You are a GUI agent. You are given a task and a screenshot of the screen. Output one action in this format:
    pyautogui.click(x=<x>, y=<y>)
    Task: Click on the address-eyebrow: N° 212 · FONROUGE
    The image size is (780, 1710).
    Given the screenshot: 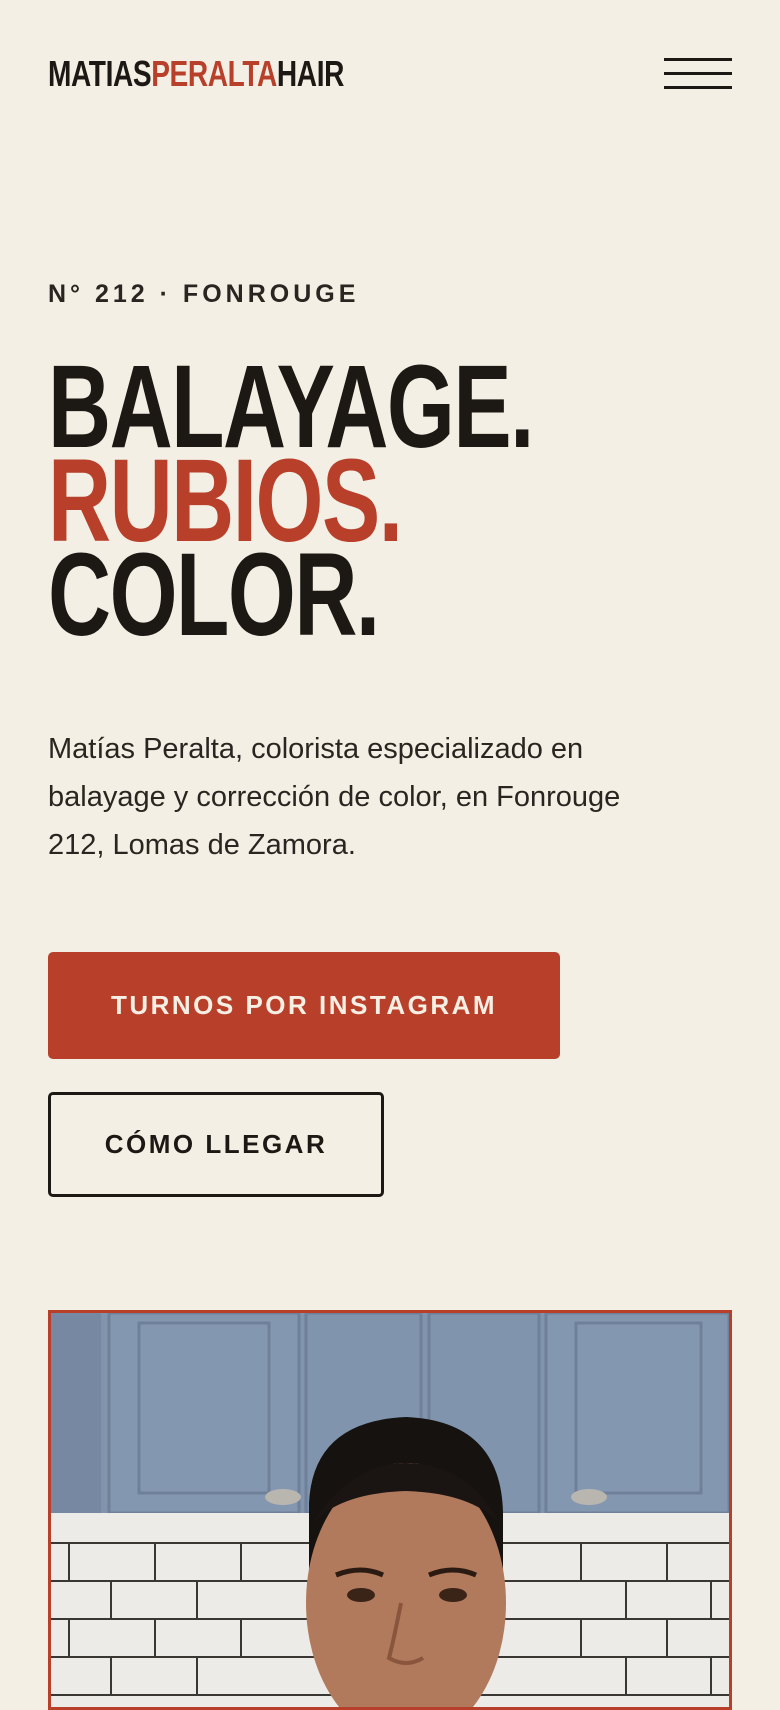 What is the action you would take?
    pyautogui.click(x=204, y=294)
    